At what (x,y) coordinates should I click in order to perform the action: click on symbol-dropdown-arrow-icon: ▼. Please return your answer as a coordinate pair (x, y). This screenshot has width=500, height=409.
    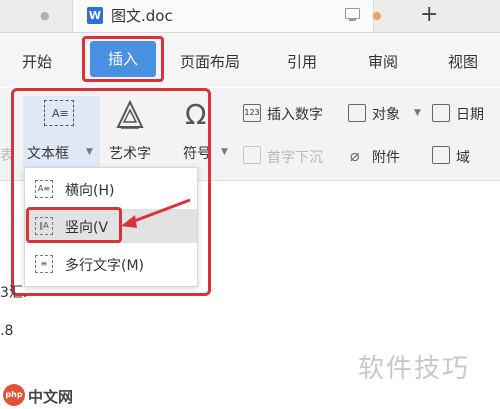
    Looking at the image, I should click on (224, 152).